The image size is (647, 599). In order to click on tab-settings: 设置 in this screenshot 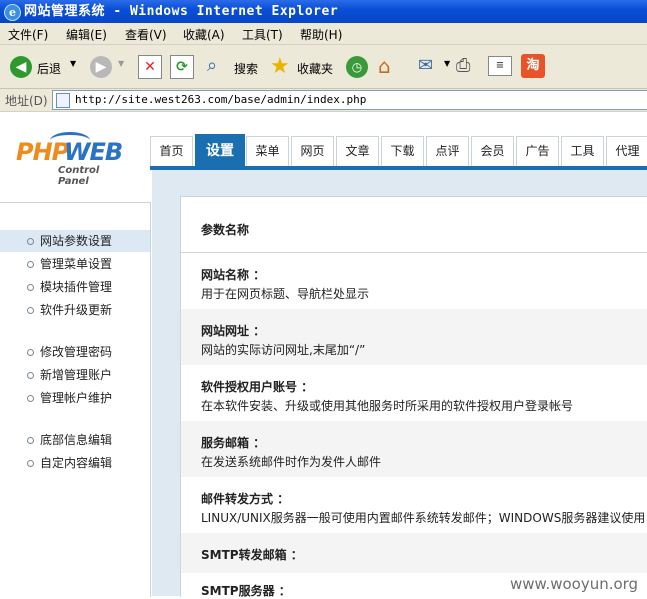, I will do `click(220, 150)`.